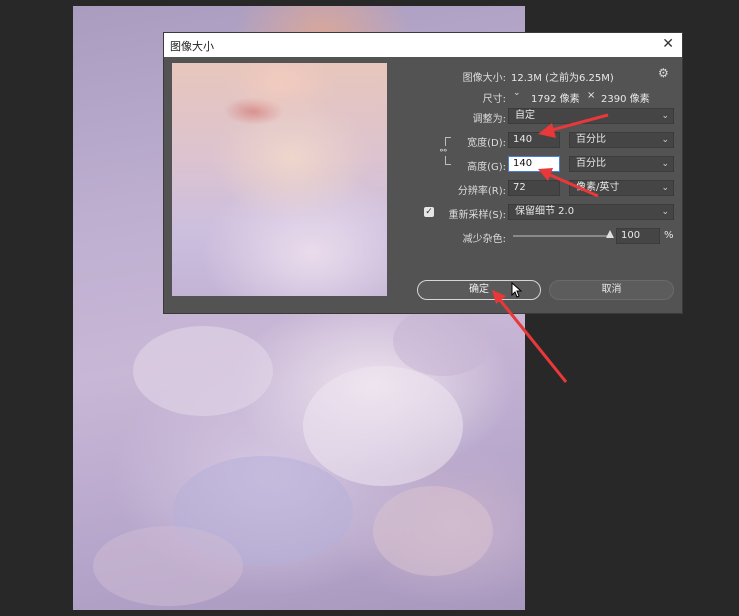 The width and height of the screenshot is (739, 616). I want to click on annotation-arrow-height, so click(568, 183).